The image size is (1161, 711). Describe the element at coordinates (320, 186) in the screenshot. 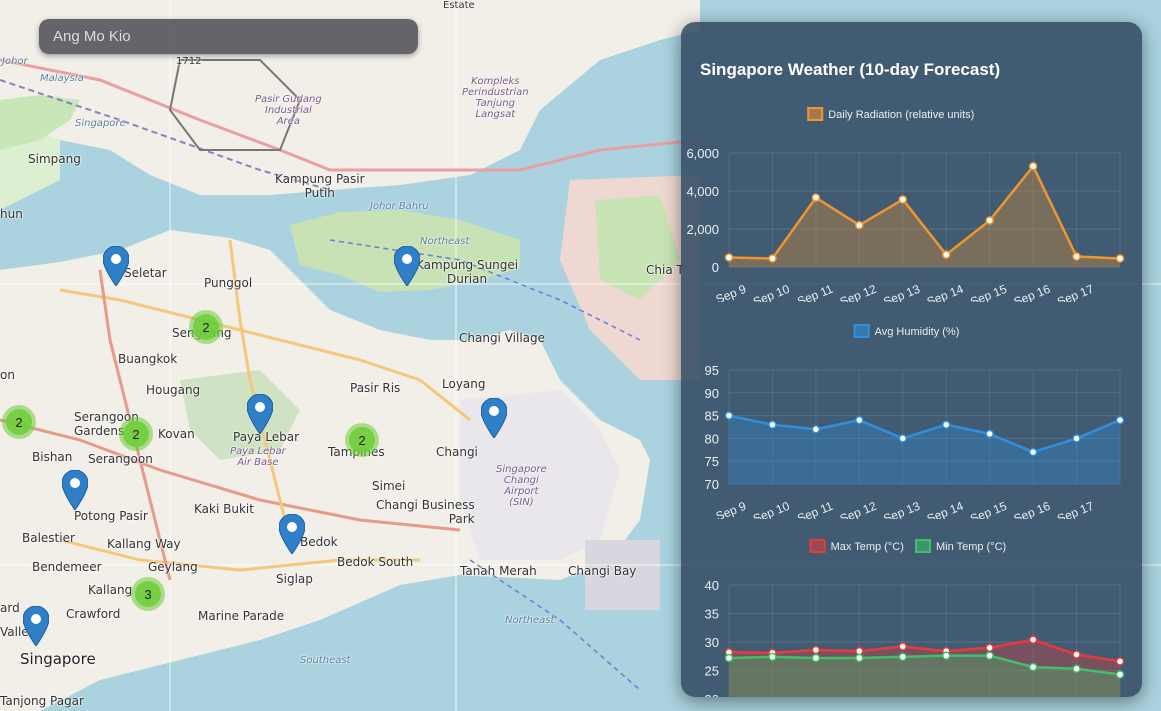

I see `place-label: Kampung Pasir Putih` at that location.